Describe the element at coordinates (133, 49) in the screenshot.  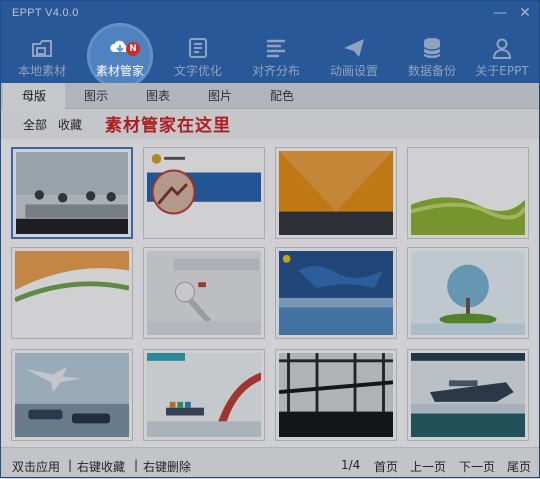
I see `new-badge: N` at that location.